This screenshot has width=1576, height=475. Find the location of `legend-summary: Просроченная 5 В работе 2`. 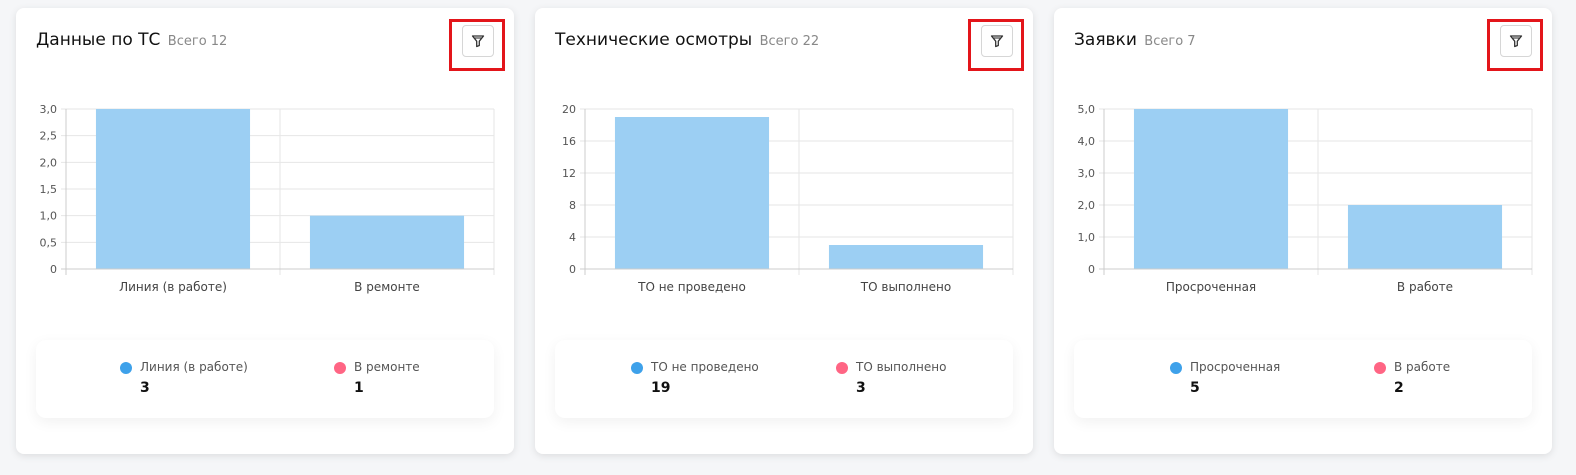

legend-summary: Просроченная 5 В работе 2 is located at coordinates (1303, 379).